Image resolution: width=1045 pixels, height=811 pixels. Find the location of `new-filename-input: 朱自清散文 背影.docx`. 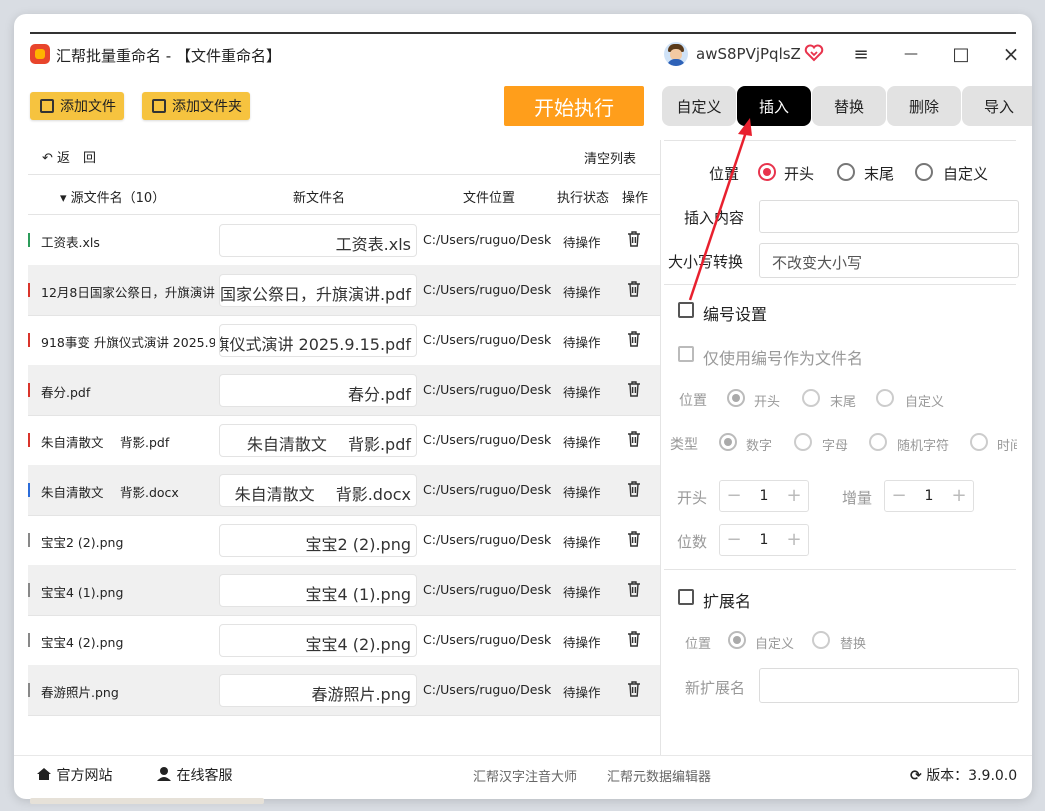

new-filename-input: 朱自清散文 背影.docx is located at coordinates (318, 490).